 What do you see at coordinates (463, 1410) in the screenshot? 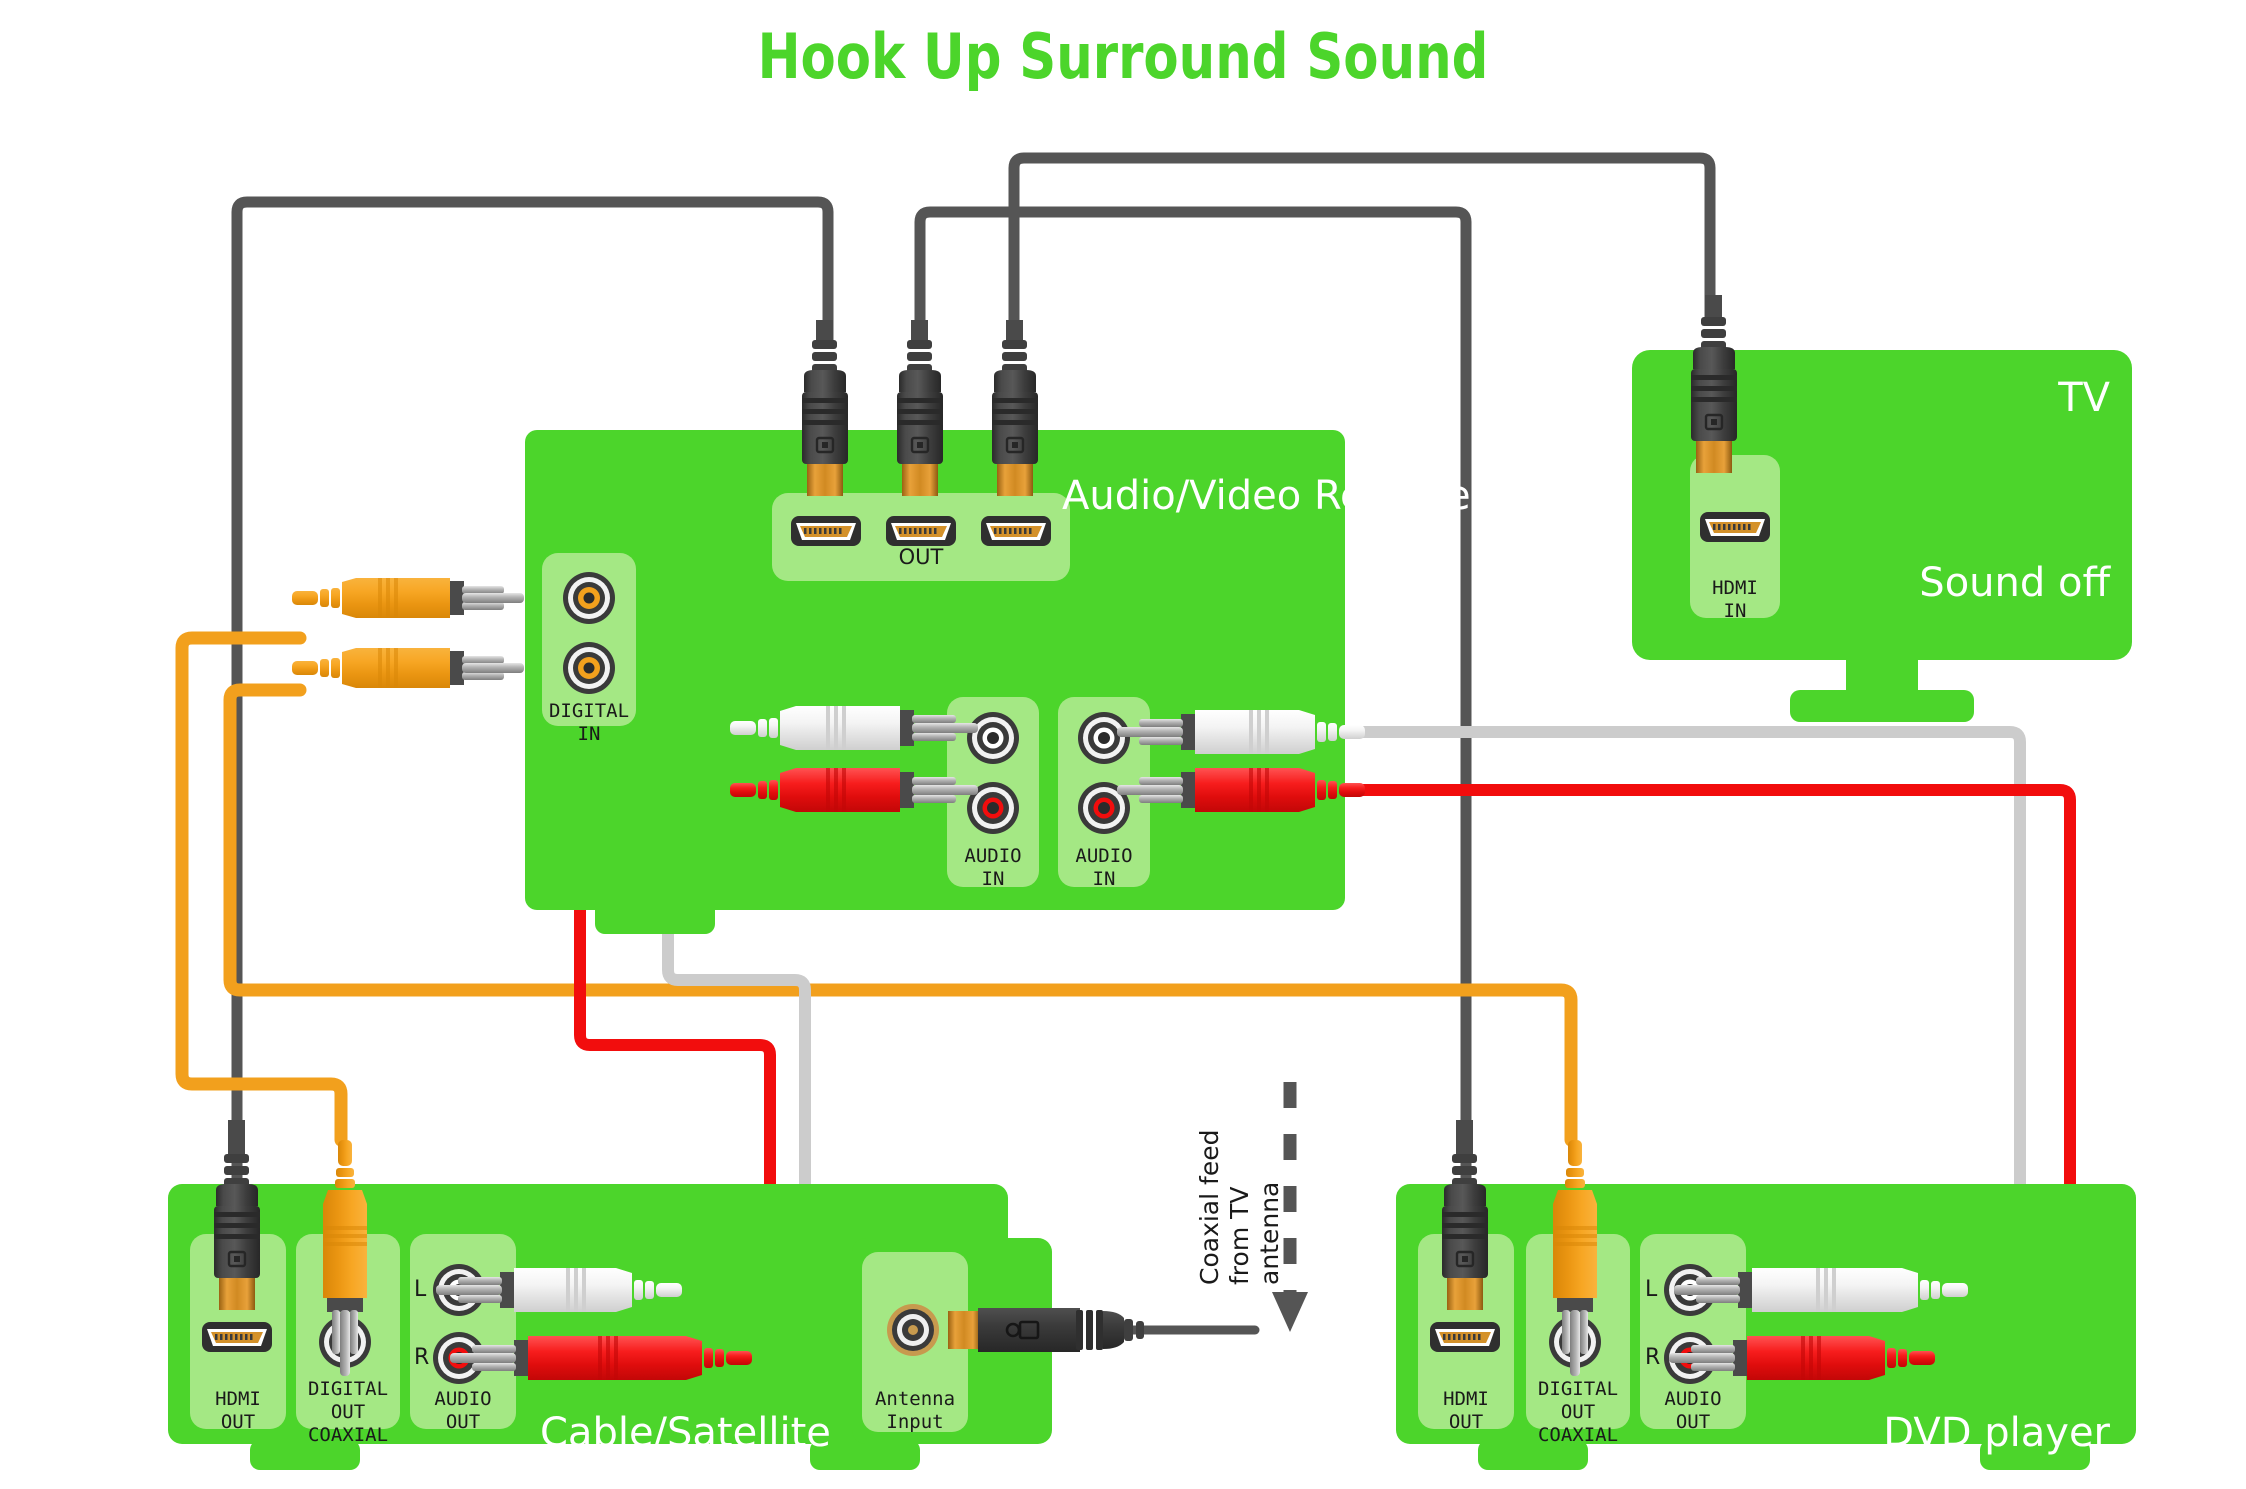
I see `cablesat-audio-out-label: AUDIO OUT` at bounding box center [463, 1410].